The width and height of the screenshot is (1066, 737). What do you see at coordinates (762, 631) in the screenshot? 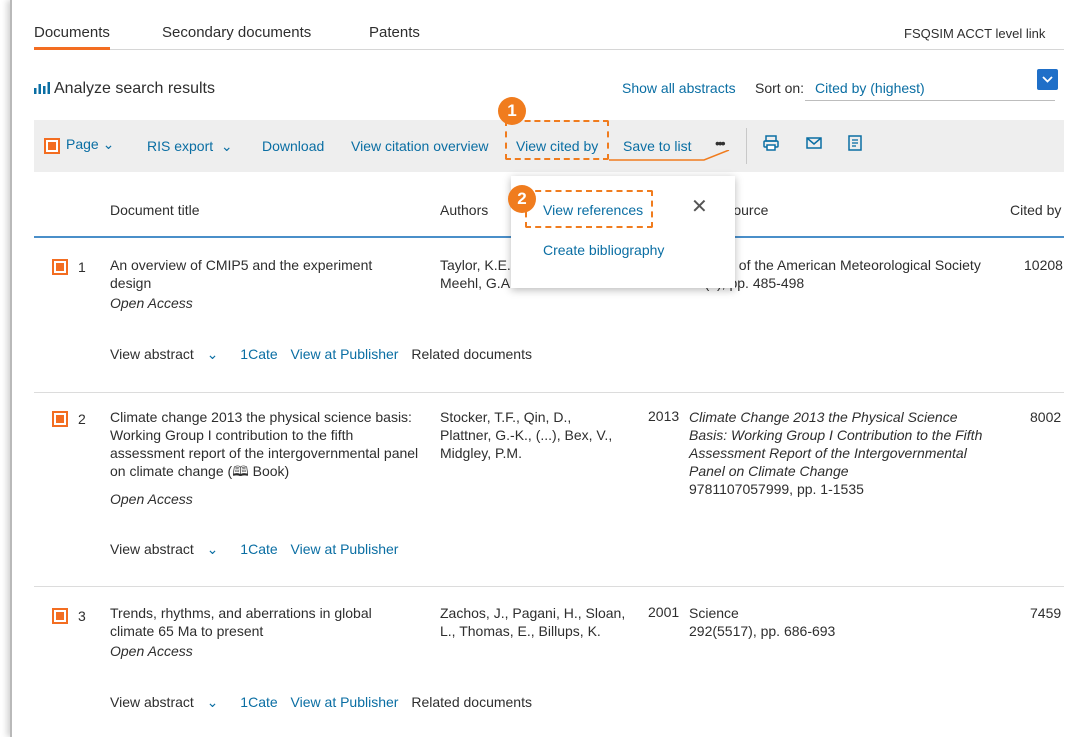
I see `source-detail: 292(5517), pp. 686-693` at bounding box center [762, 631].